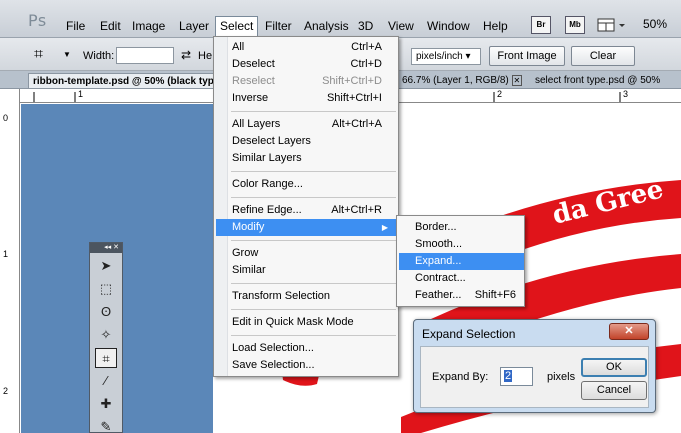 This screenshot has width=681, height=433. I want to click on menu-window: Window, so click(448, 26).